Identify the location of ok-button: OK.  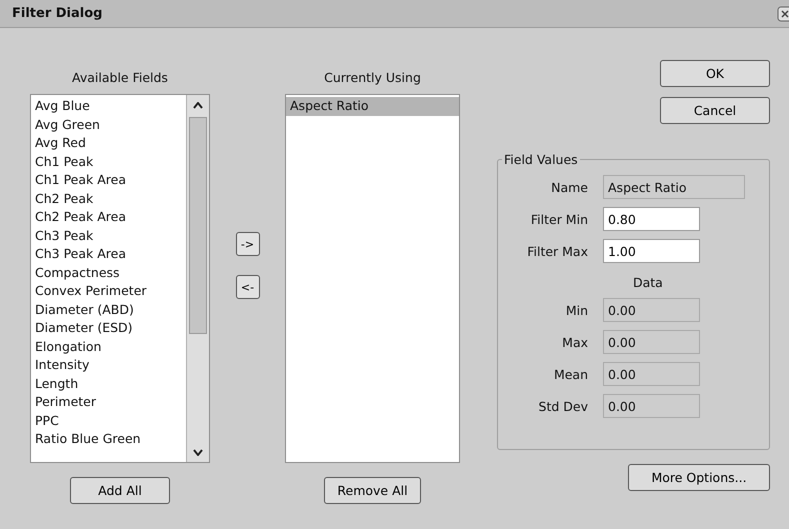
(715, 73).